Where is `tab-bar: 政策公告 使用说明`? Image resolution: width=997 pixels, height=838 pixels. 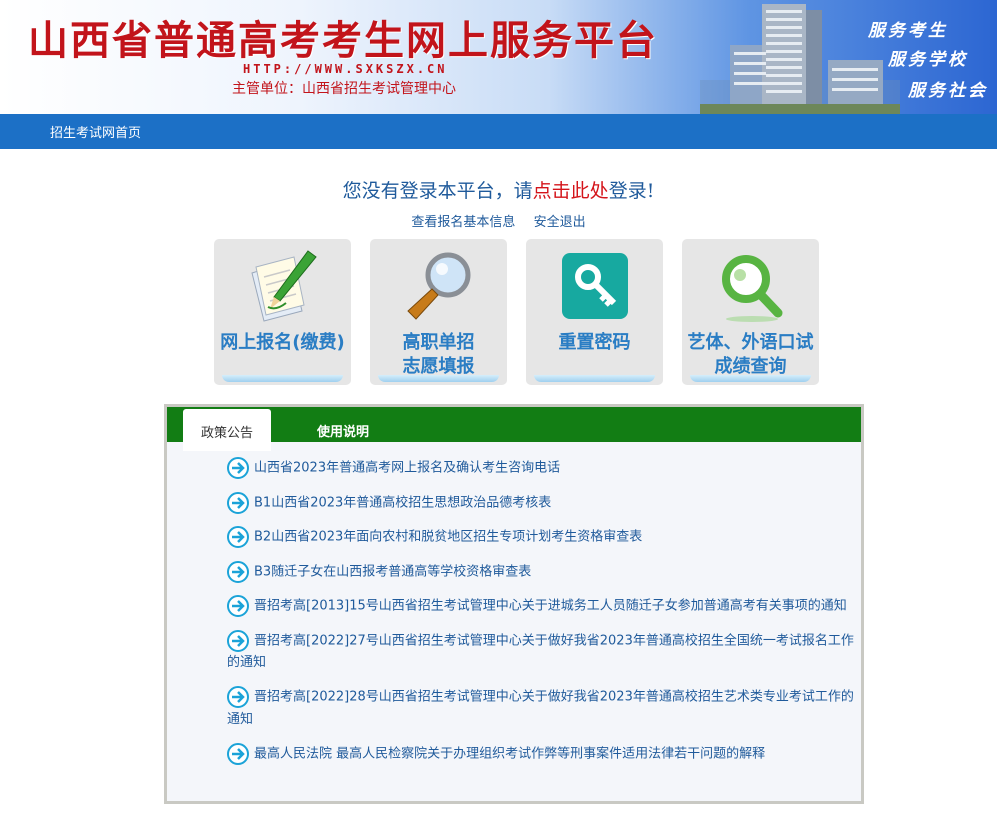 tab-bar: 政策公告 使用说明 is located at coordinates (514, 429).